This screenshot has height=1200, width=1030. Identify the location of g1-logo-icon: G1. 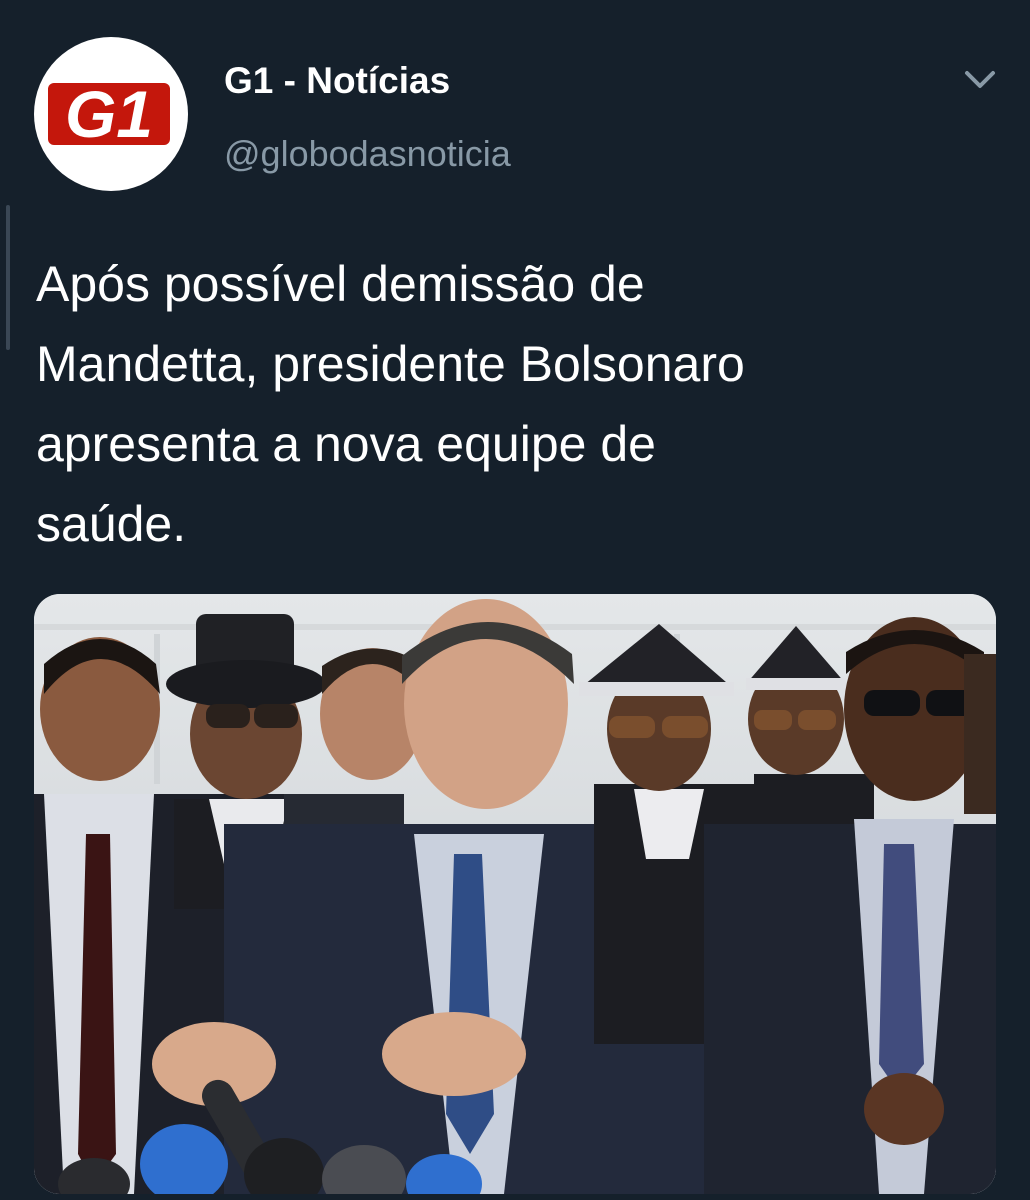
(109, 114).